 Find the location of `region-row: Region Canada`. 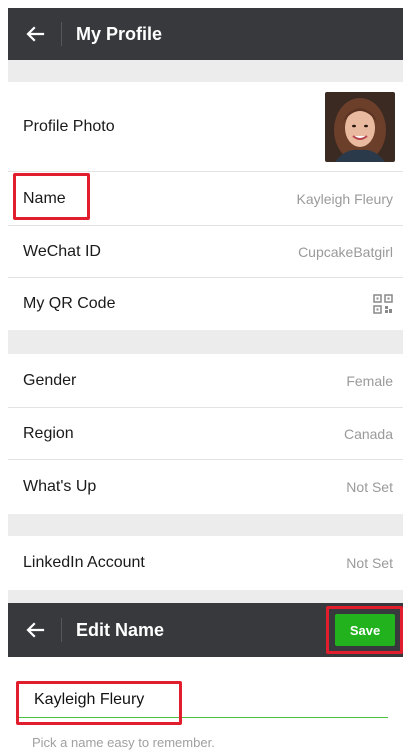

region-row: Region Canada is located at coordinates (205, 434).